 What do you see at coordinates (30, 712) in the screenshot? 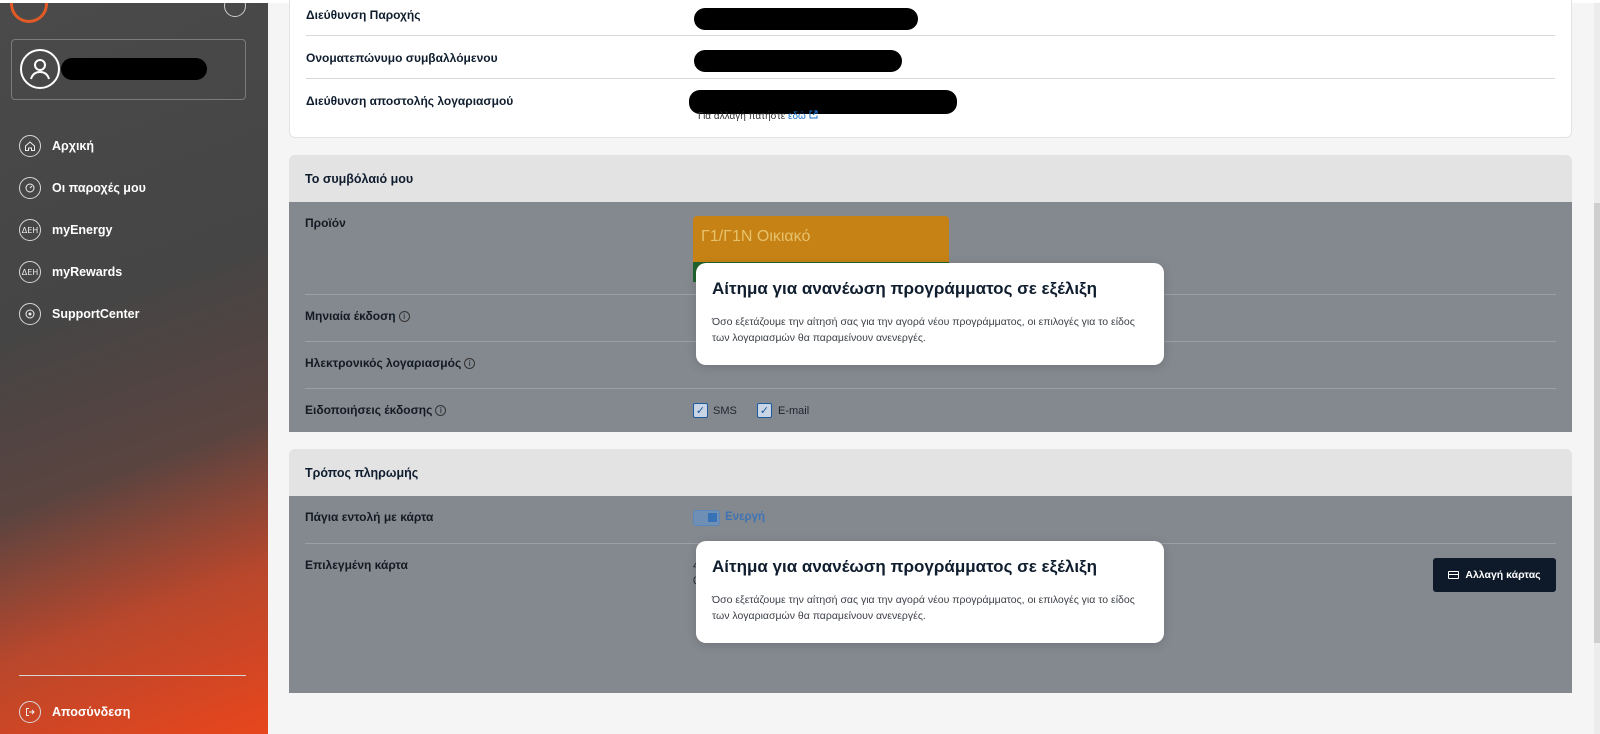
I see `logout-icon` at bounding box center [30, 712].